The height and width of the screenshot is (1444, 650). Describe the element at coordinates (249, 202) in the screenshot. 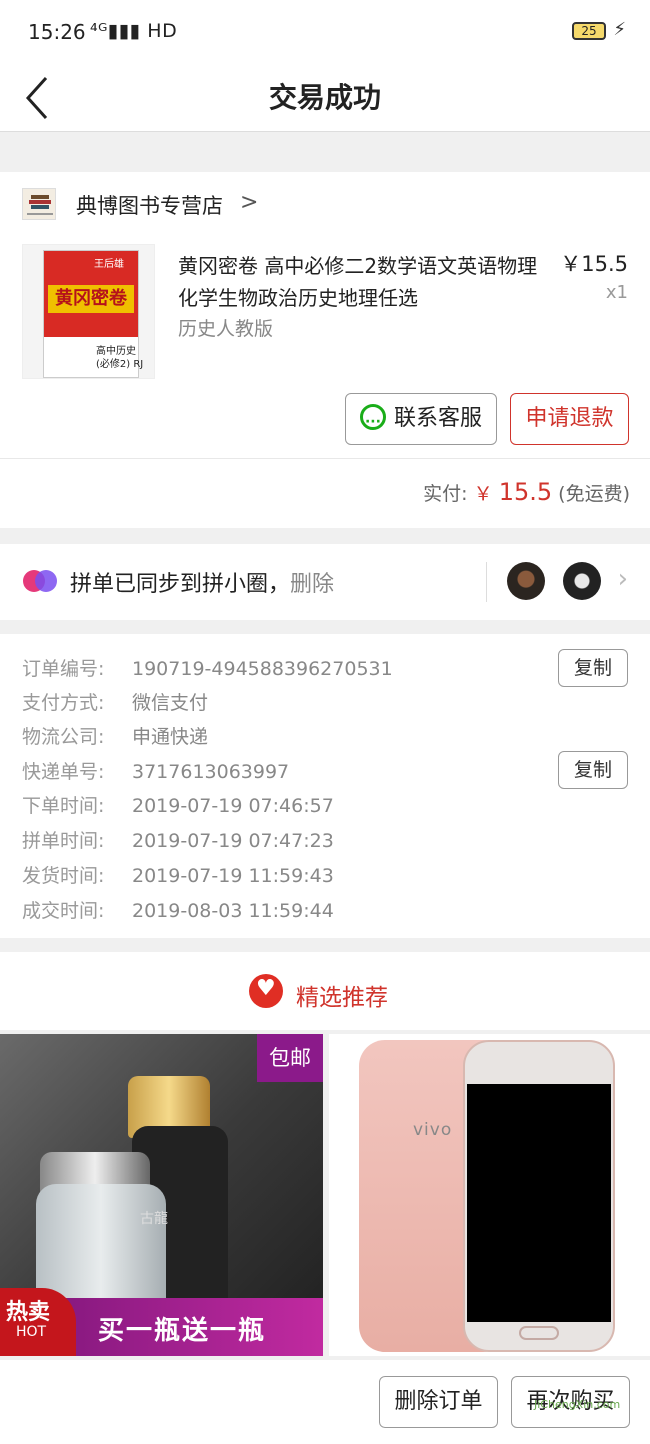

I see `chevron-right-icon: >` at that location.